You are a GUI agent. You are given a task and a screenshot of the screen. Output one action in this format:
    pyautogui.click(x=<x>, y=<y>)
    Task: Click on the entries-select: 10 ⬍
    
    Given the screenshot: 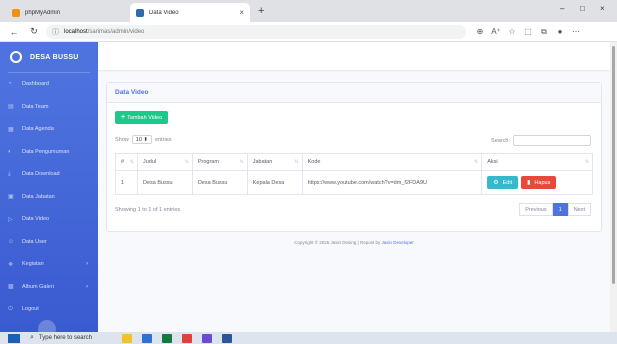 What is the action you would take?
    pyautogui.click(x=142, y=139)
    